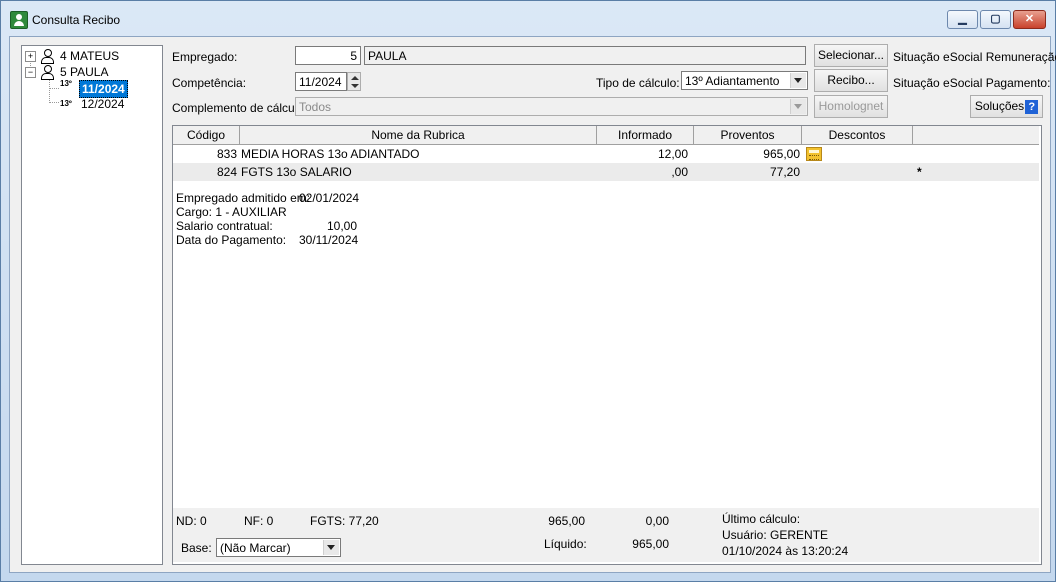 The height and width of the screenshot is (582, 1056). Describe the element at coordinates (196, 548) in the screenshot. I see `base-label: Base:` at that location.